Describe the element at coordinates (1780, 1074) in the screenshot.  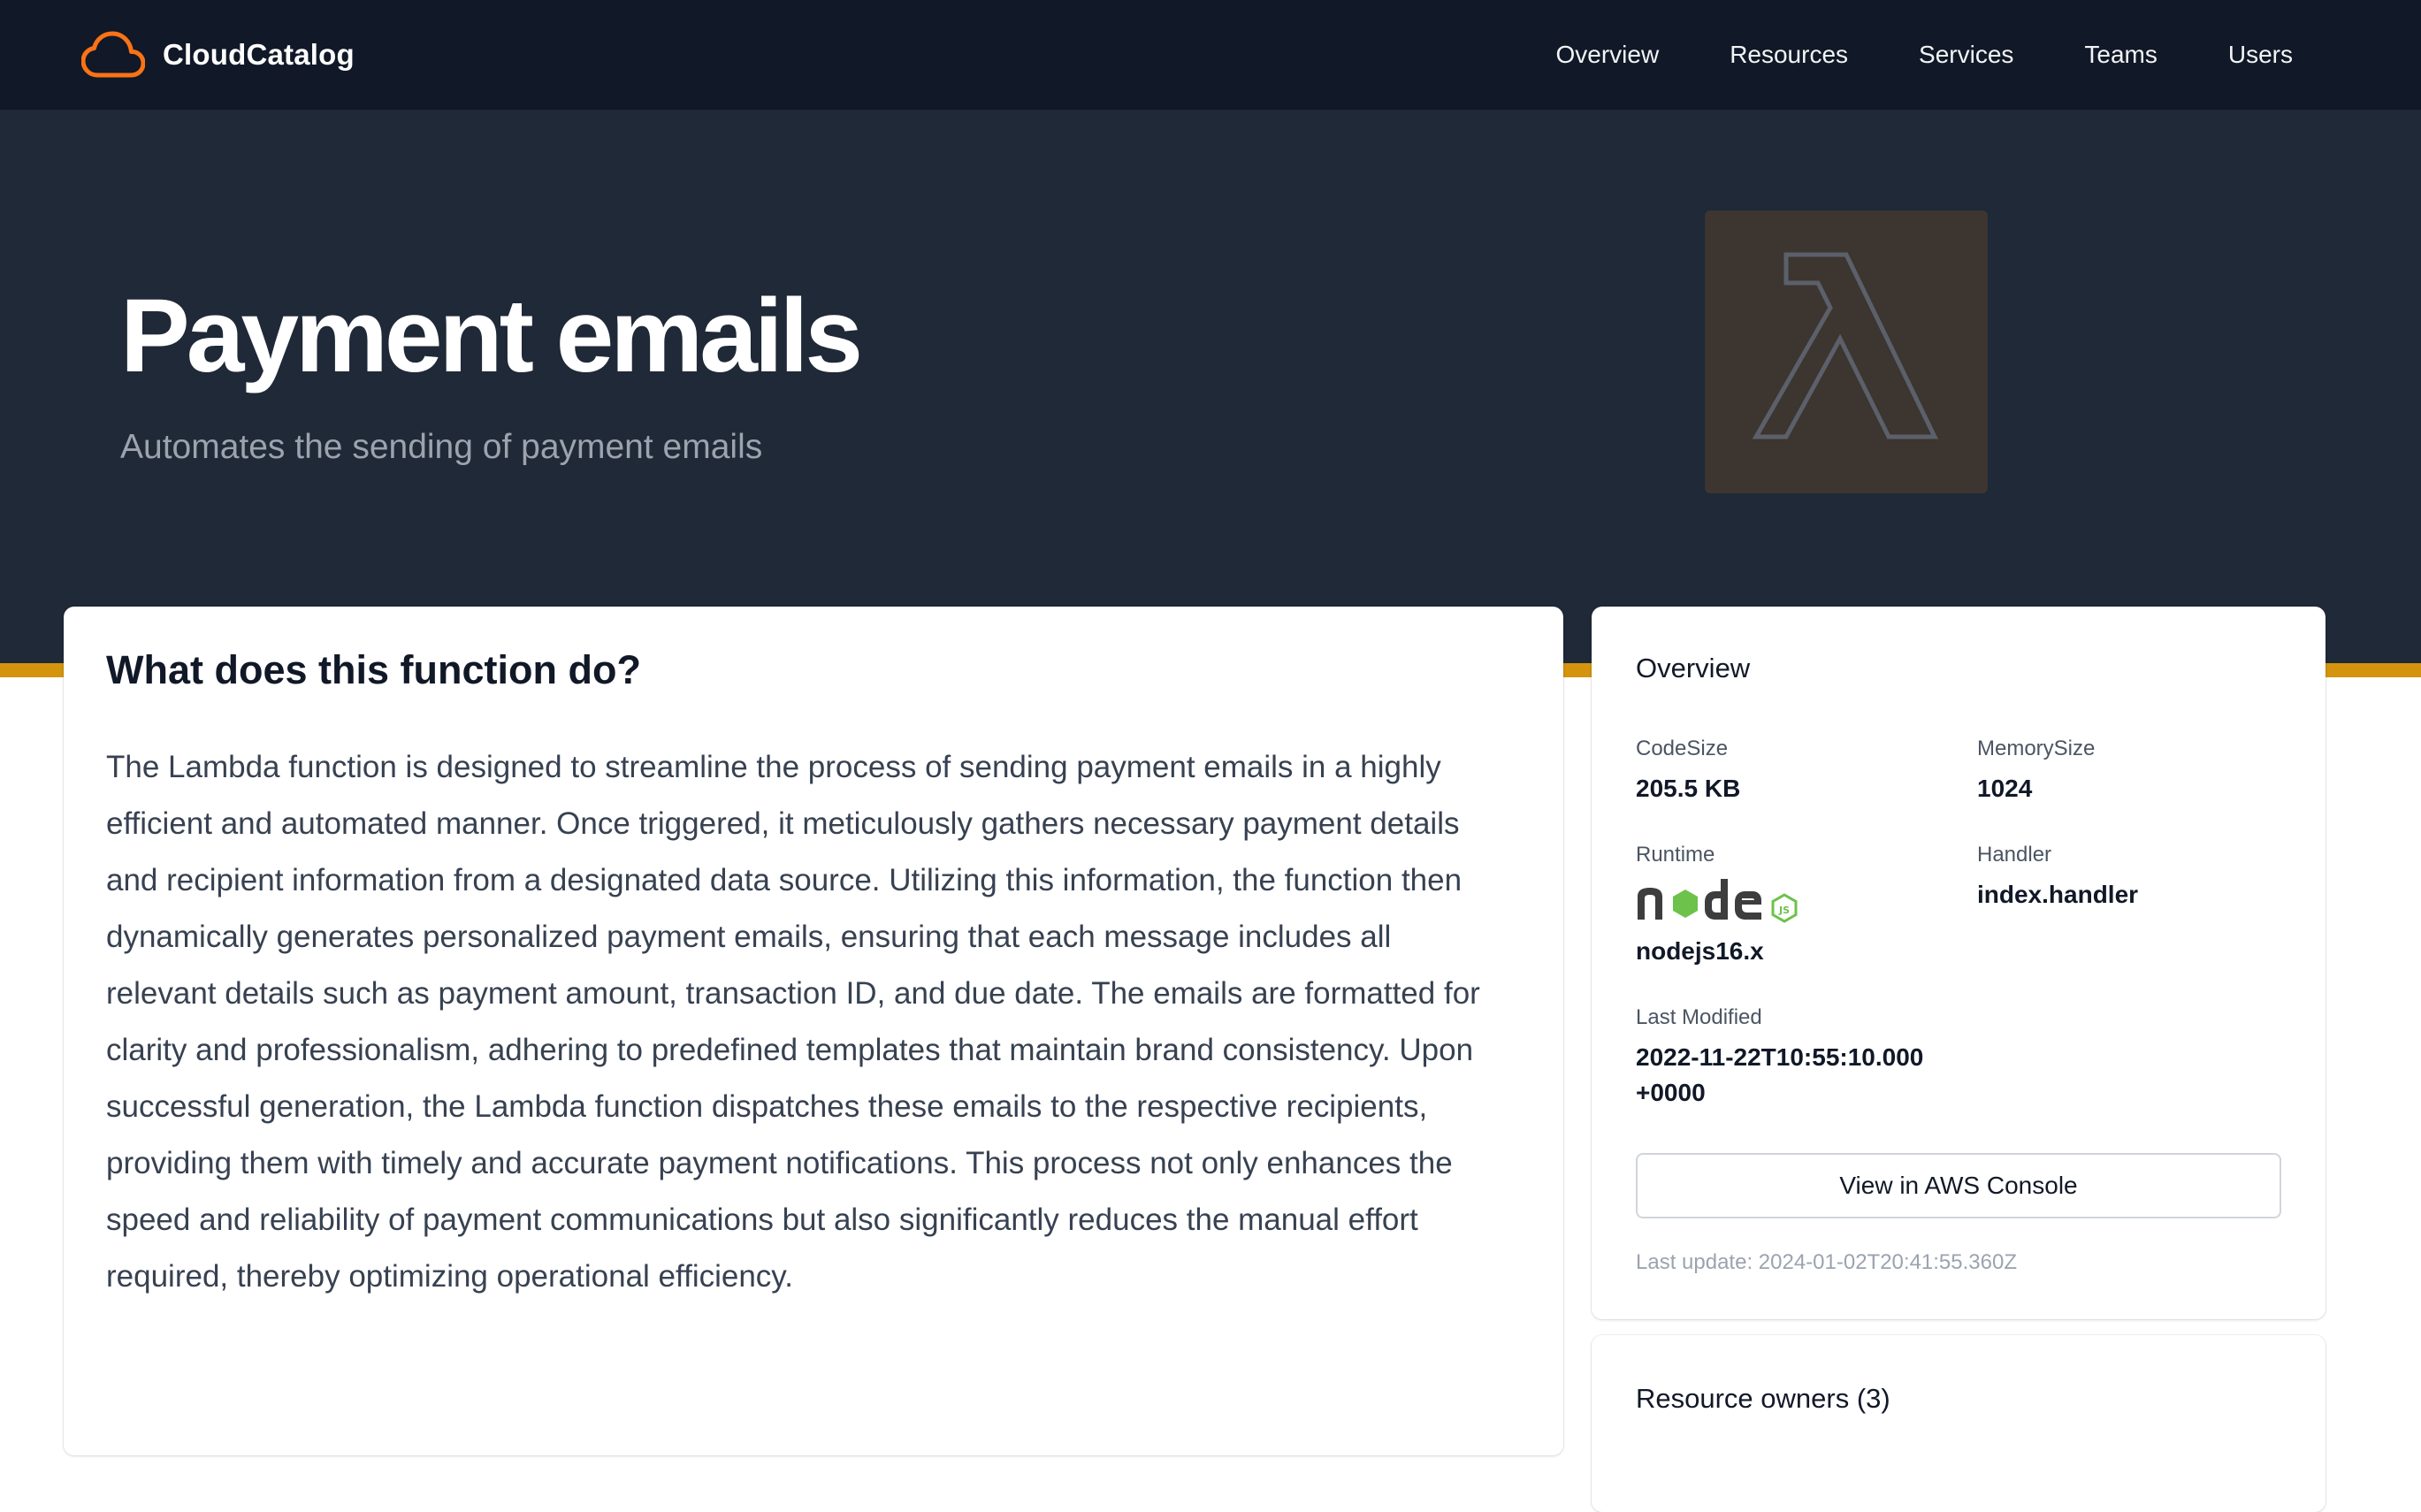
I see `last-modified-value: 2022-11-22T10:55:10.000+0000` at that location.